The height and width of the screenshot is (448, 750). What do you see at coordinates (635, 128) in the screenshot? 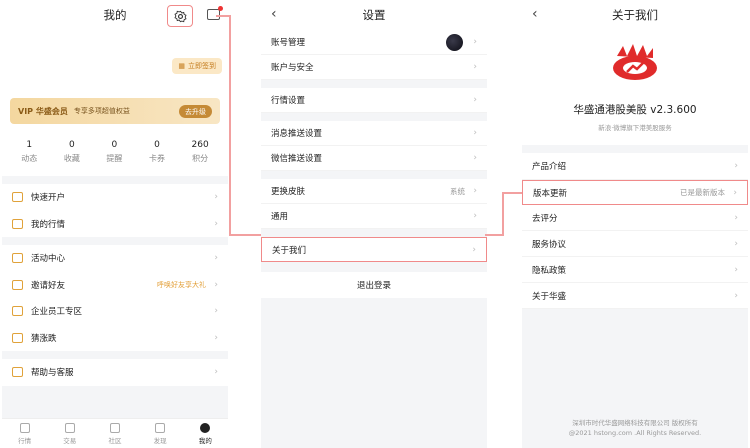
I see `app-subtitle: 新浪·微博旗下港美股服务` at bounding box center [635, 128].